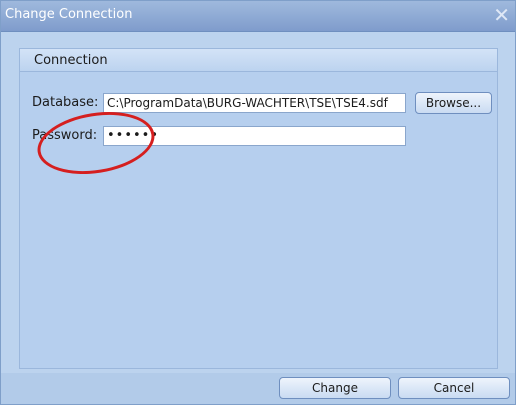 This screenshot has width=516, height=405. What do you see at coordinates (71, 60) in the screenshot?
I see `connection-group-title: Connection` at bounding box center [71, 60].